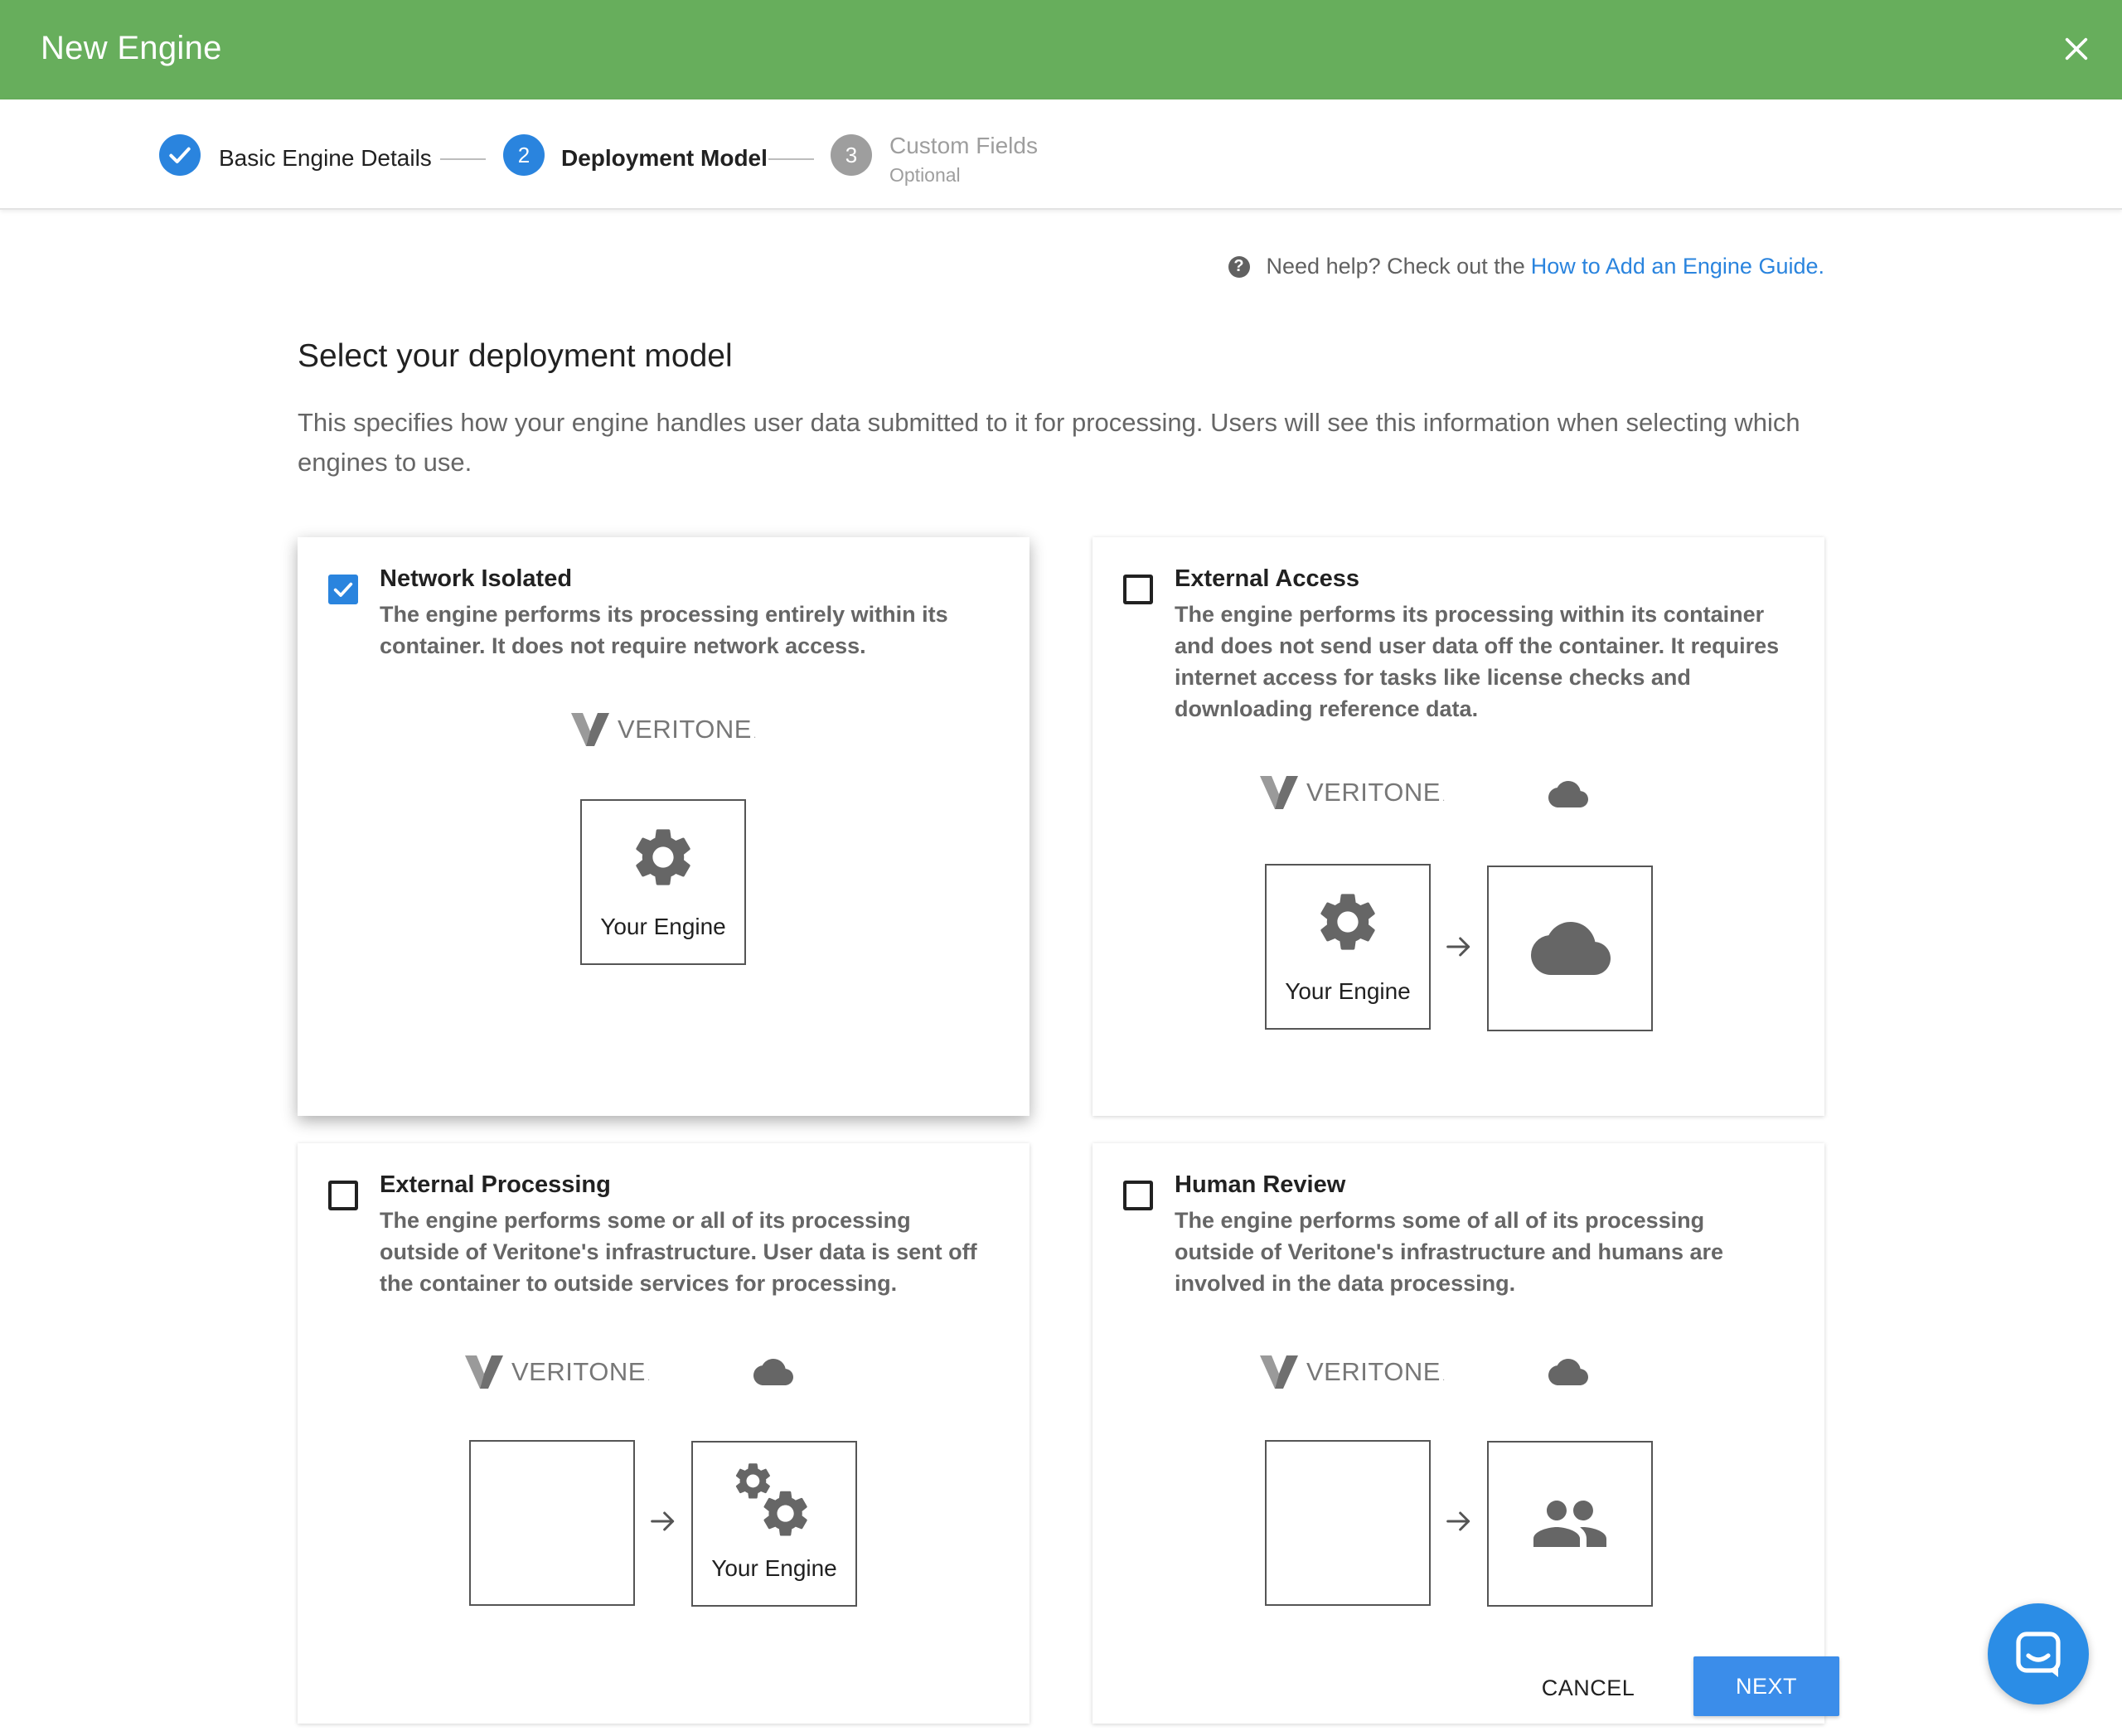  Describe the element at coordinates (1588, 1688) in the screenshot. I see `cancel-button: CANCEL` at that location.